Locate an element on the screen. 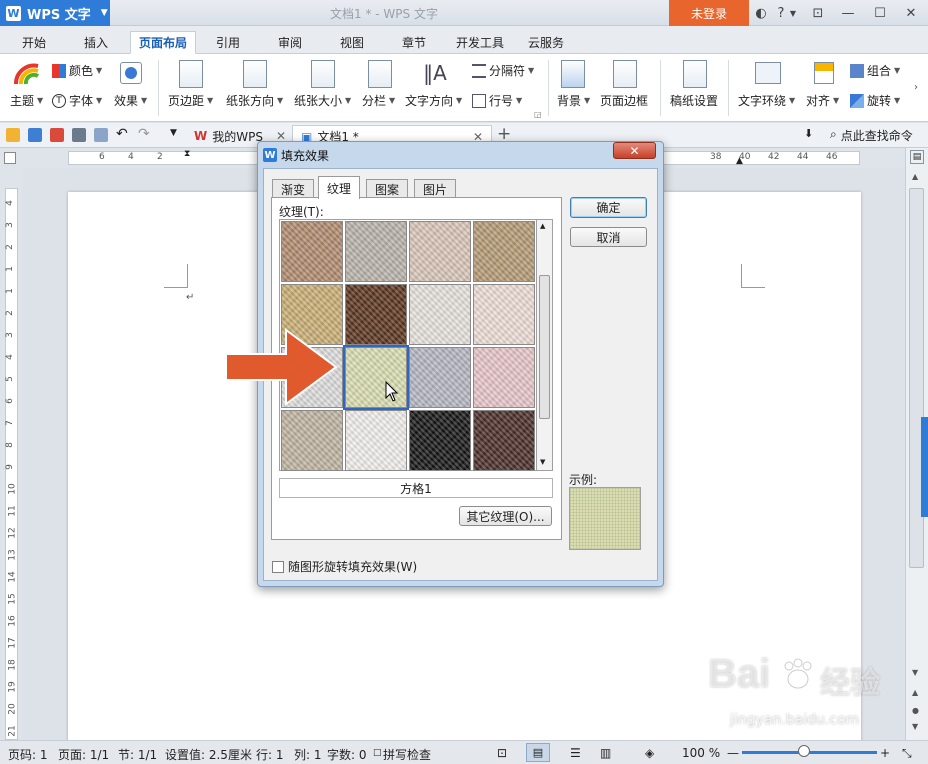 This screenshot has width=928, height=764. tab-view: 视图 is located at coordinates (352, 42).